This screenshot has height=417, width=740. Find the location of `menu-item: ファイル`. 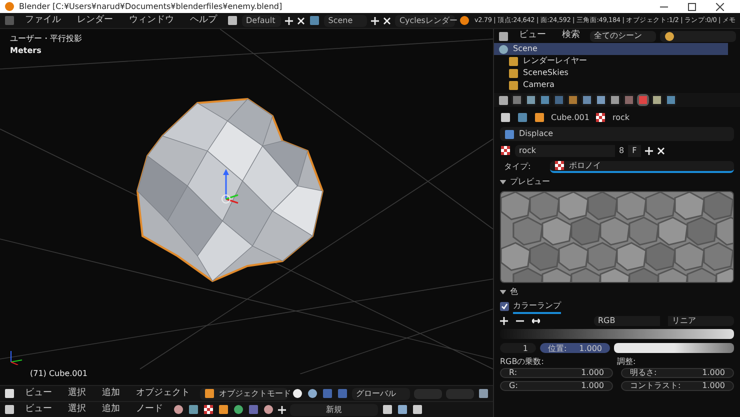

menu-item: ファイル is located at coordinates (43, 21).